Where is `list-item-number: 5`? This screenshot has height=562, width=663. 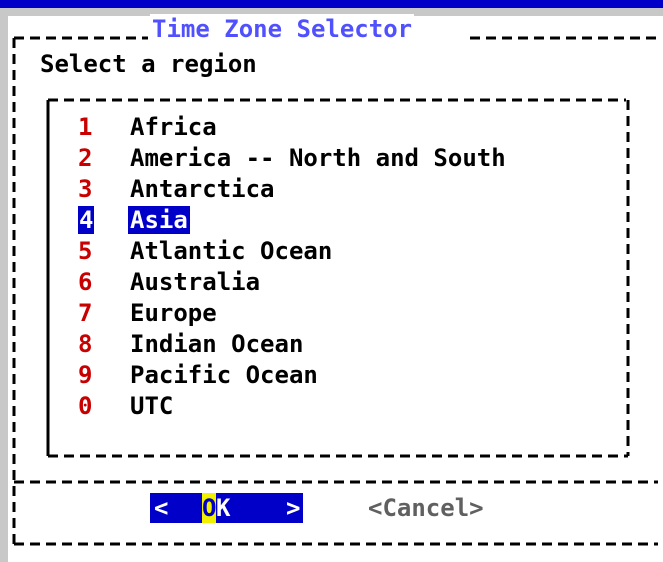
list-item-number: 5 is located at coordinates (85, 251).